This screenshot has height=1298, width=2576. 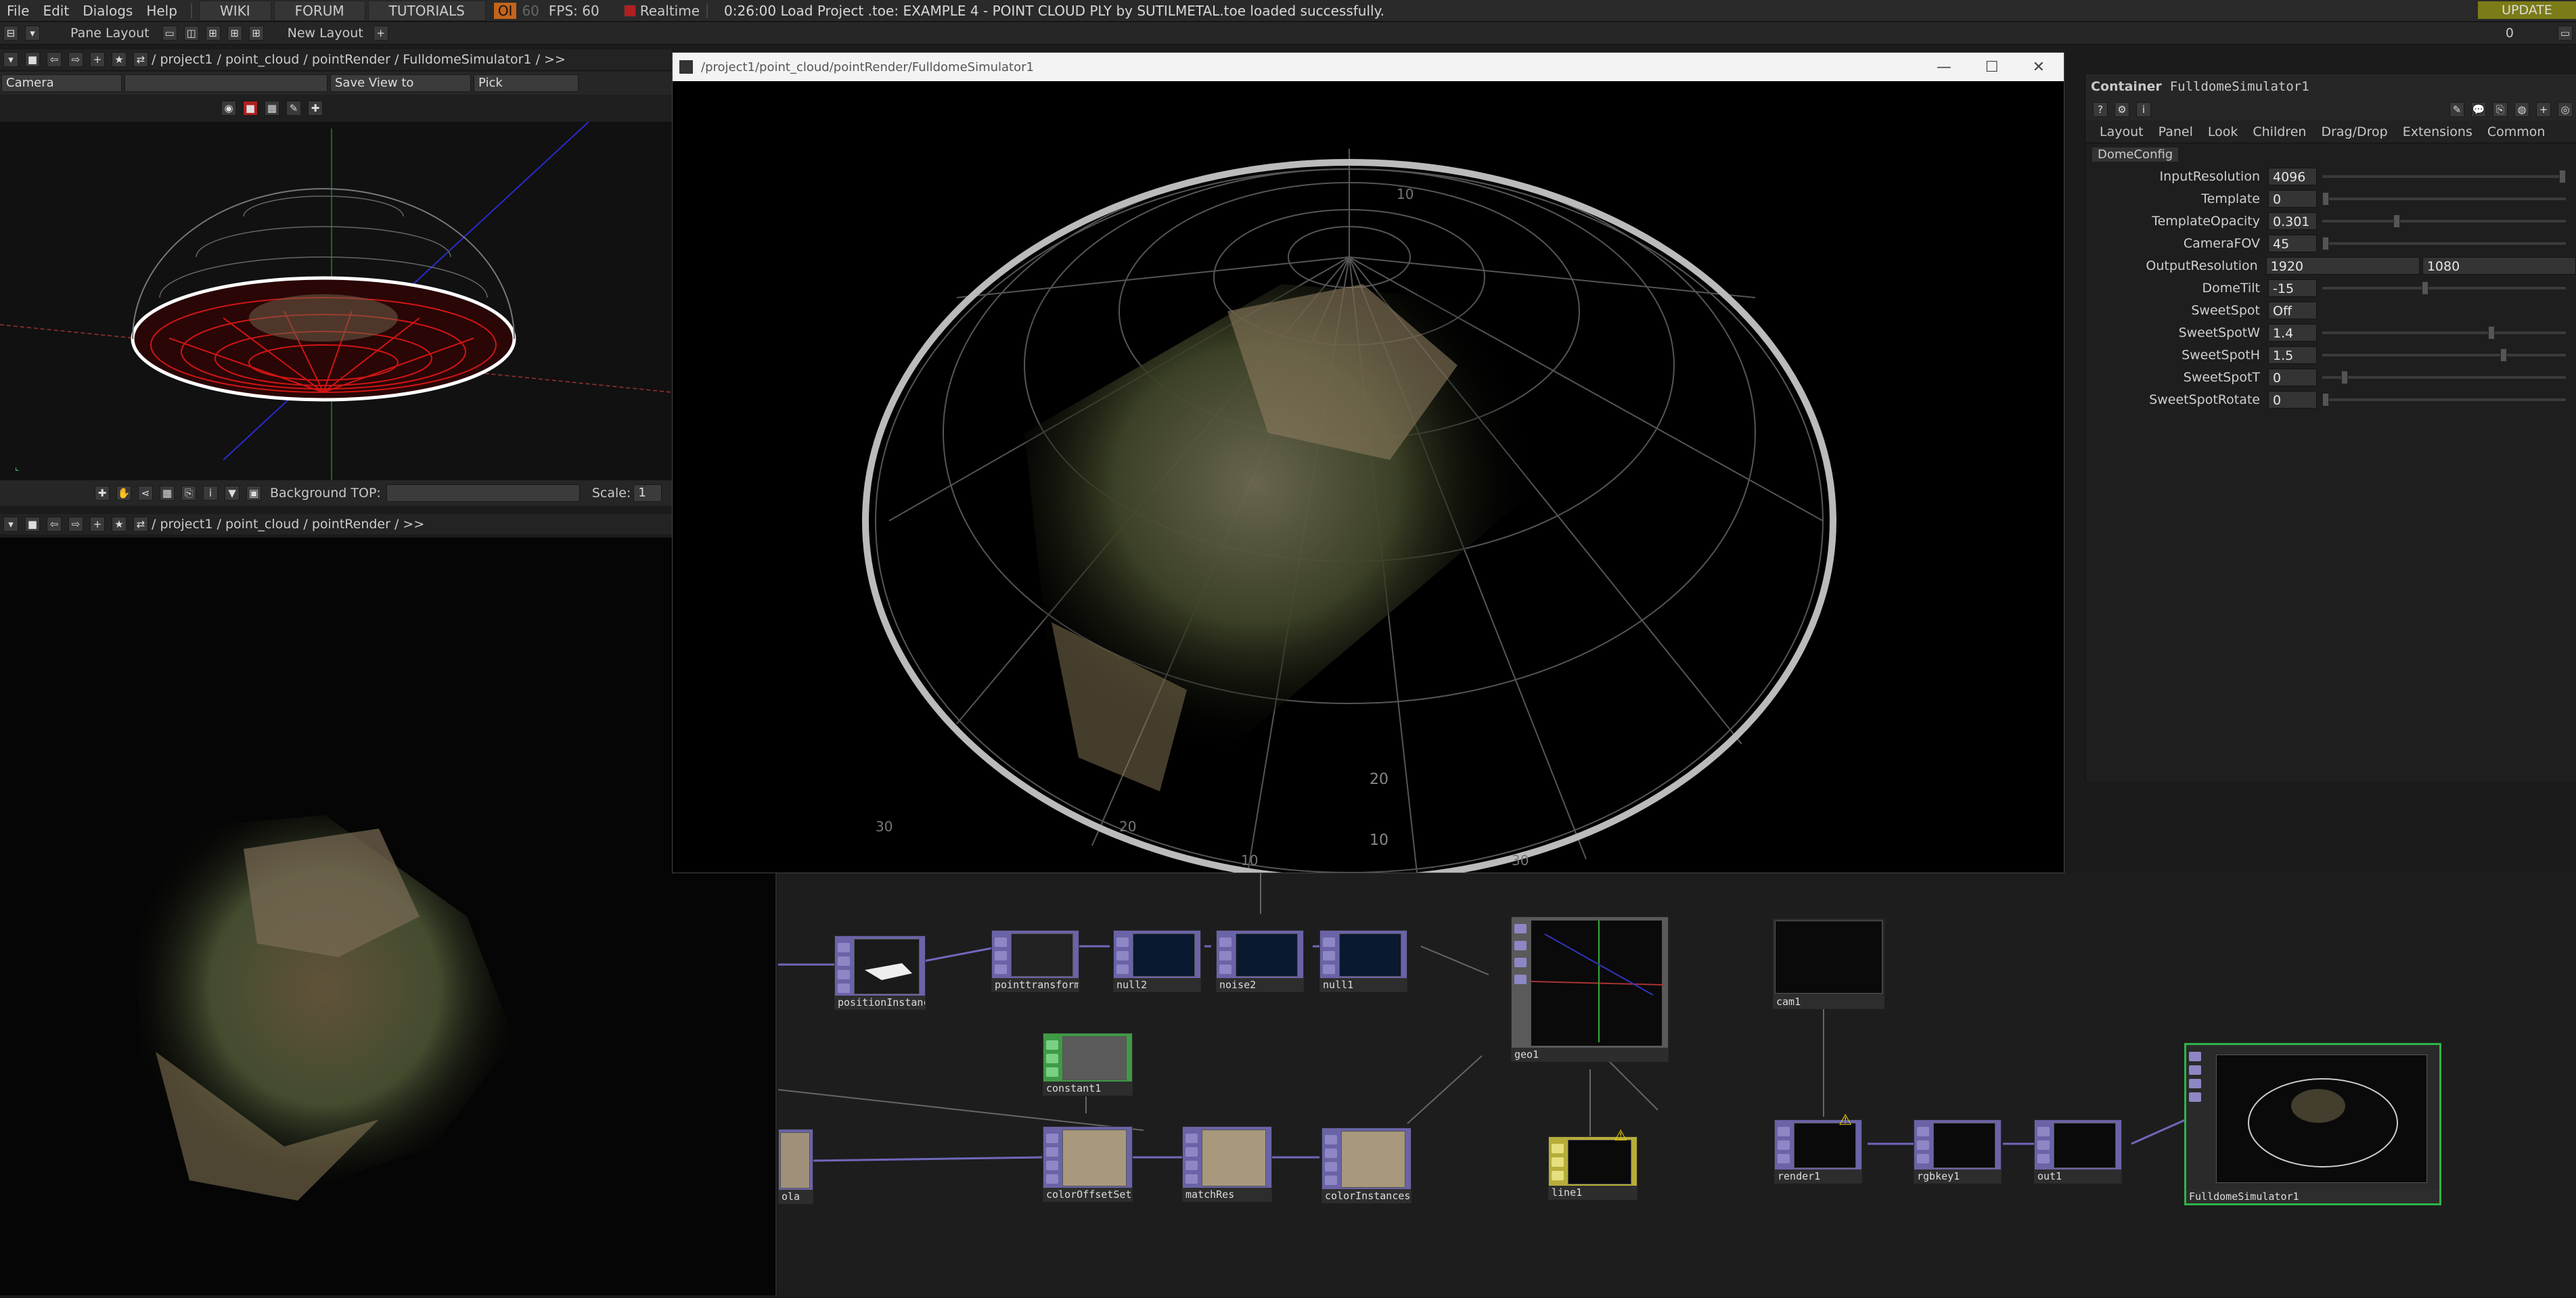 What do you see at coordinates (400, 83) in the screenshot?
I see `save-view-select: Save View to` at bounding box center [400, 83].